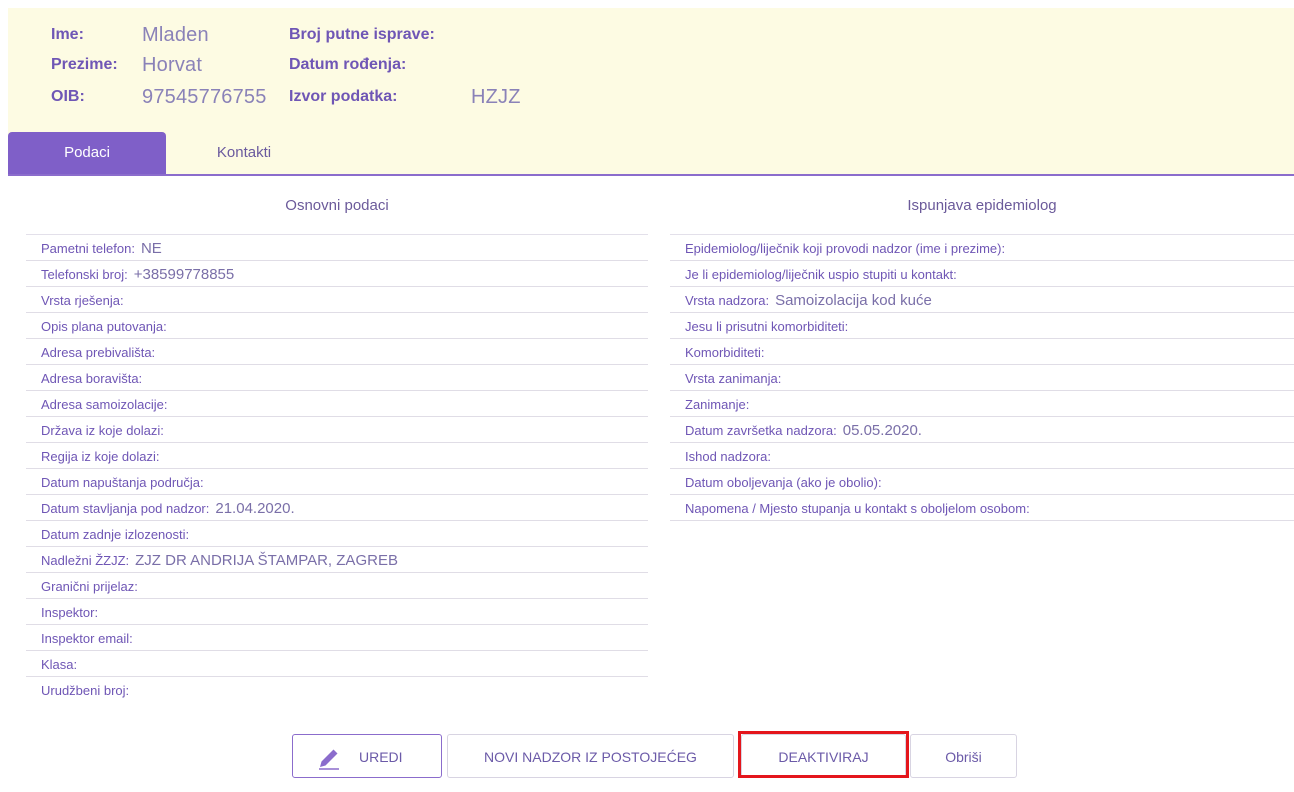 This screenshot has height=792, width=1294. Describe the element at coordinates (337, 205) in the screenshot. I see `osnovni-podaci-title: Osnovni podaci` at that location.